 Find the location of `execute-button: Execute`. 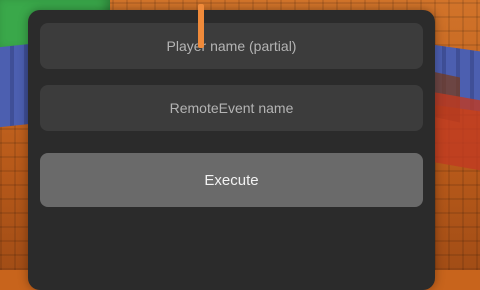

execute-button: Execute is located at coordinates (231, 180).